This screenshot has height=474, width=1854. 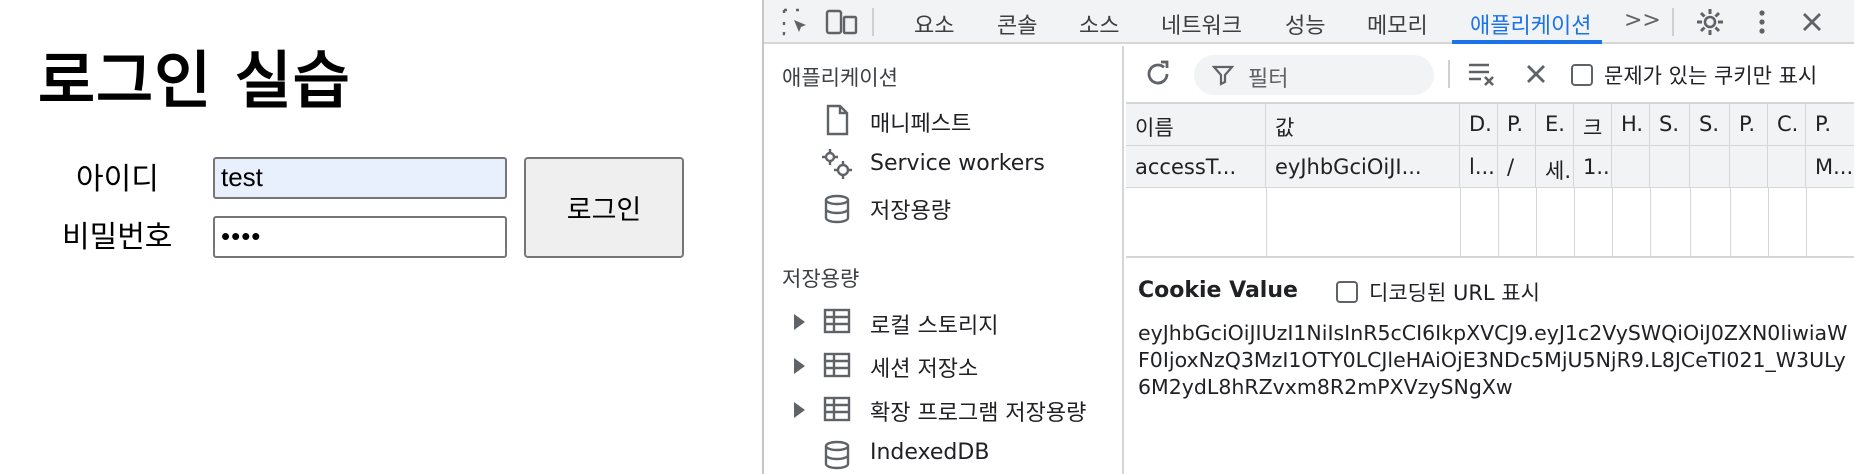 What do you see at coordinates (1158, 74) in the screenshot?
I see `refresh-icon` at bounding box center [1158, 74].